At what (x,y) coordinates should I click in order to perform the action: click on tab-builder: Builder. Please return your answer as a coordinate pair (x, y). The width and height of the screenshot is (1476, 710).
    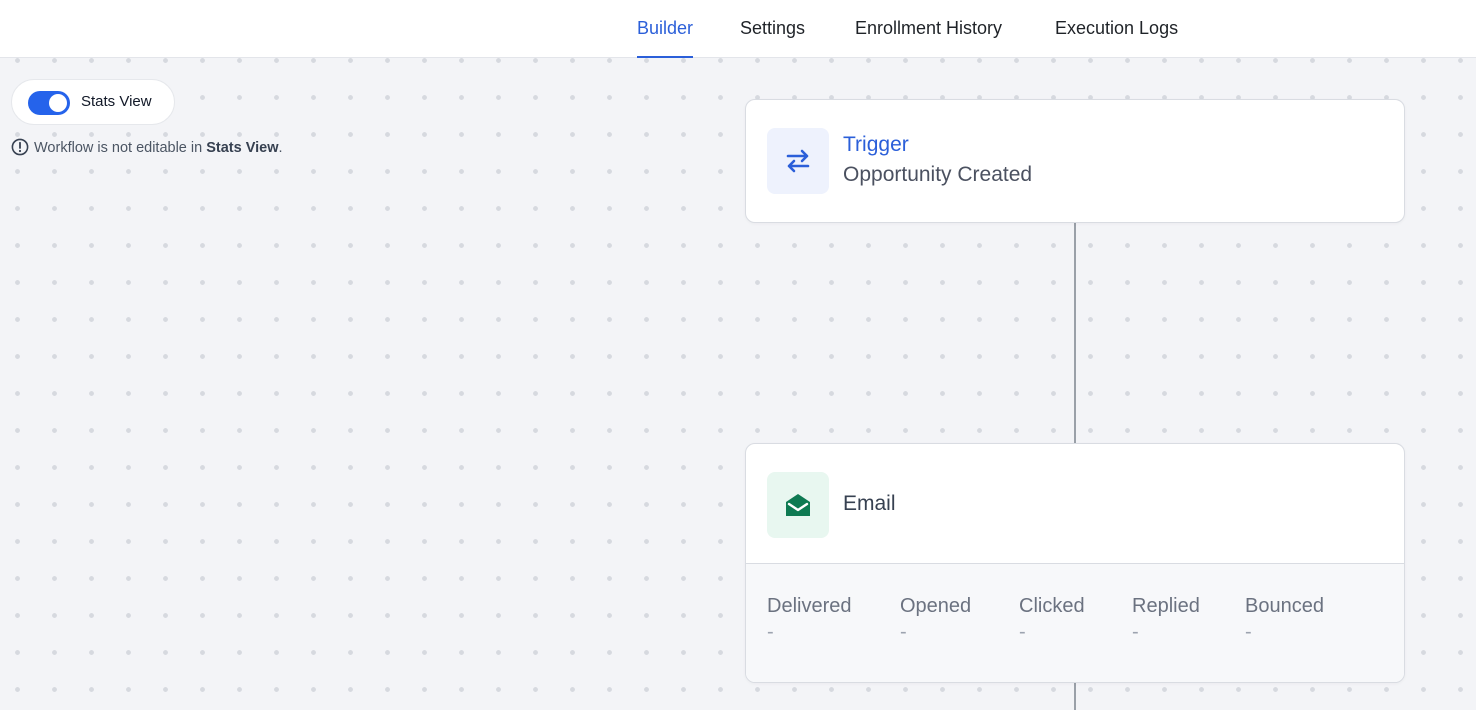
    Looking at the image, I should click on (665, 29).